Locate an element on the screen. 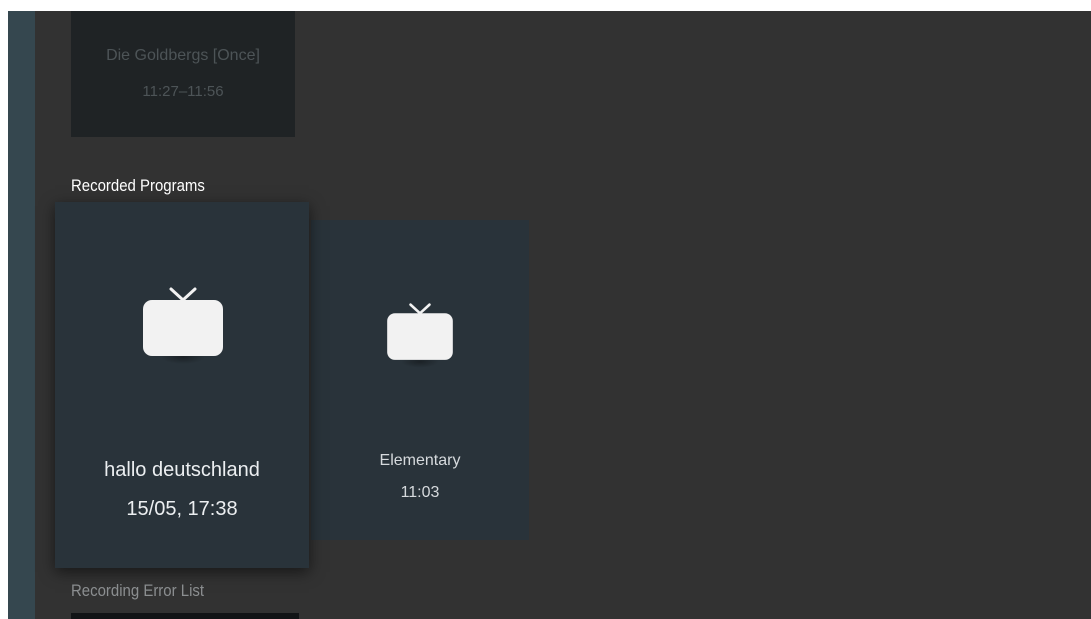 Image resolution: width=1091 pixels, height=619 pixels. recorded-programs-header: Recorded Programs is located at coordinates (138, 185).